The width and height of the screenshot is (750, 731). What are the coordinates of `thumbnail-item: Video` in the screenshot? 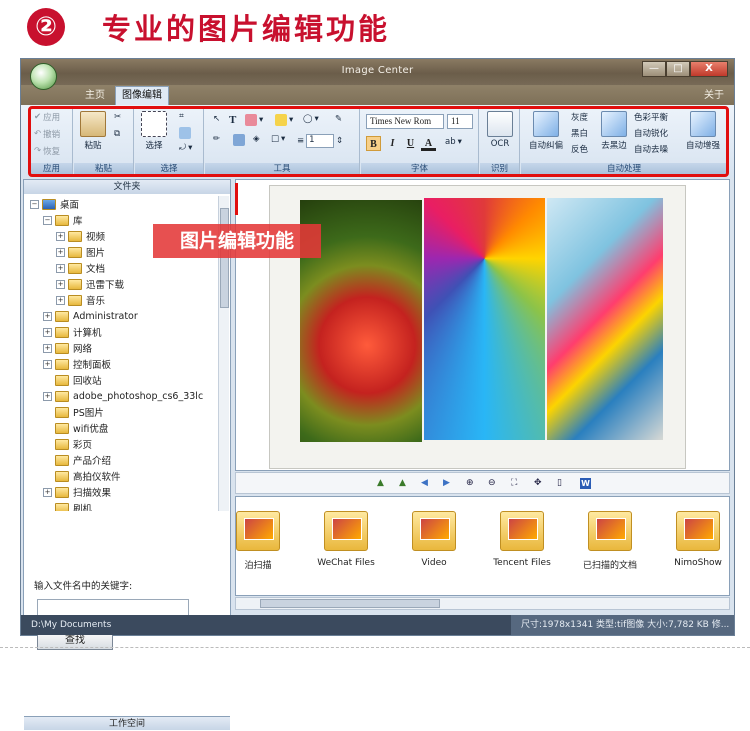 It's located at (434, 539).